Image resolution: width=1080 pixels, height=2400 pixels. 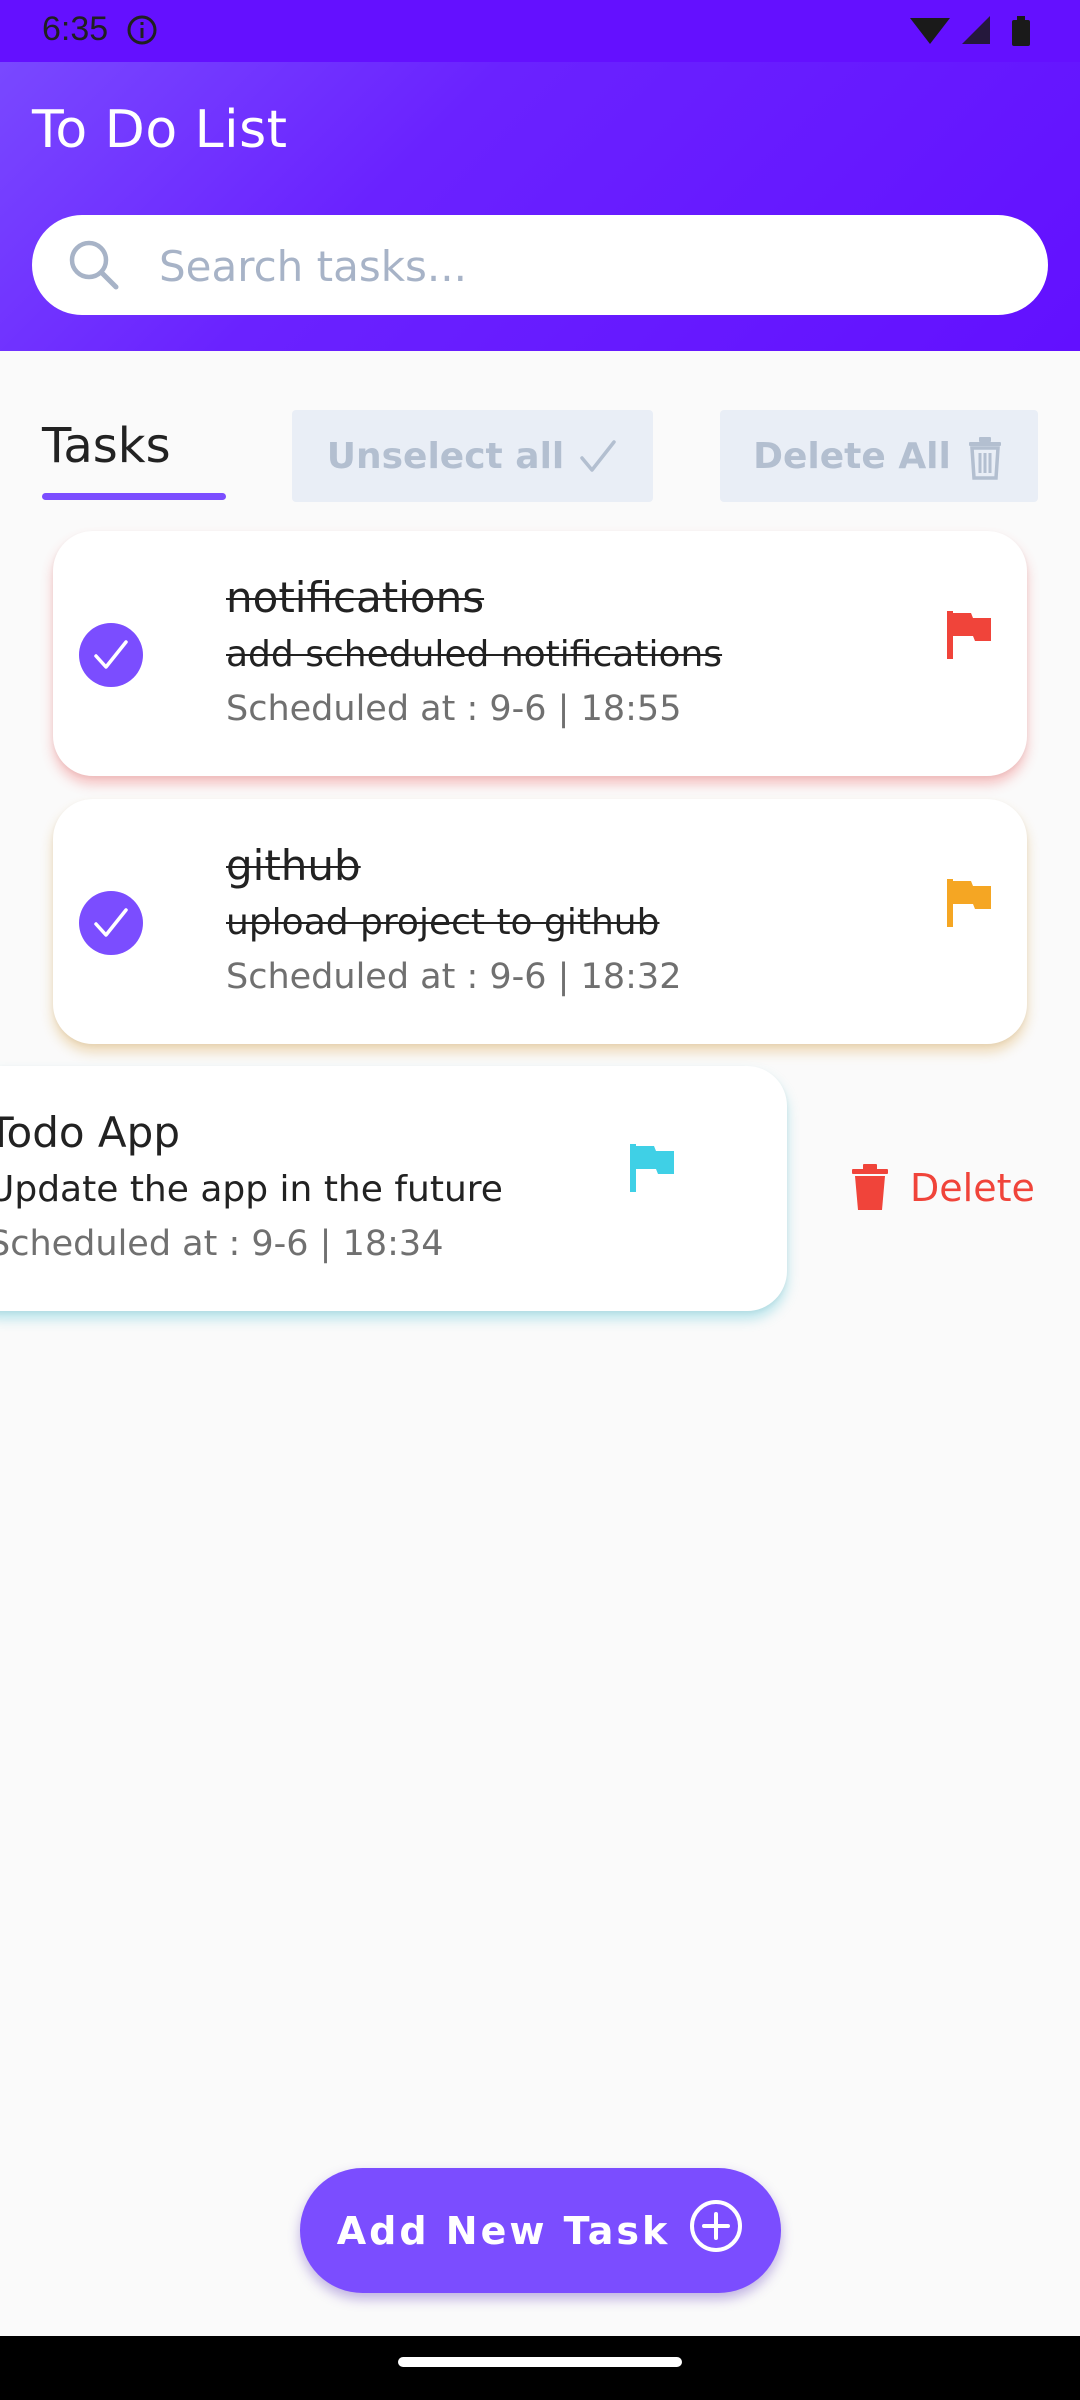 I want to click on task-scheduled-time: Scheduled at : 9-6 | 18:55, so click(x=454, y=709).